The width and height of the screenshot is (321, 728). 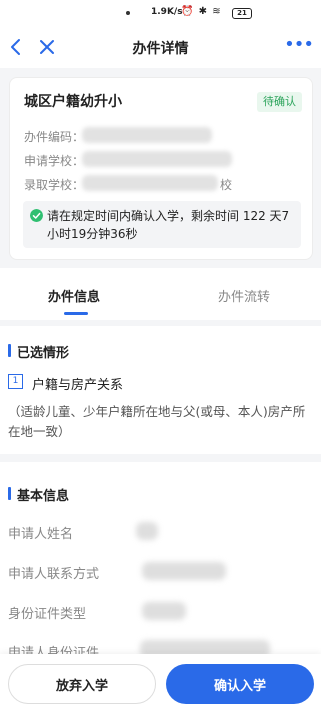 What do you see at coordinates (240, 684) in the screenshot?
I see `confirm-enrollment-button: 确认入学` at bounding box center [240, 684].